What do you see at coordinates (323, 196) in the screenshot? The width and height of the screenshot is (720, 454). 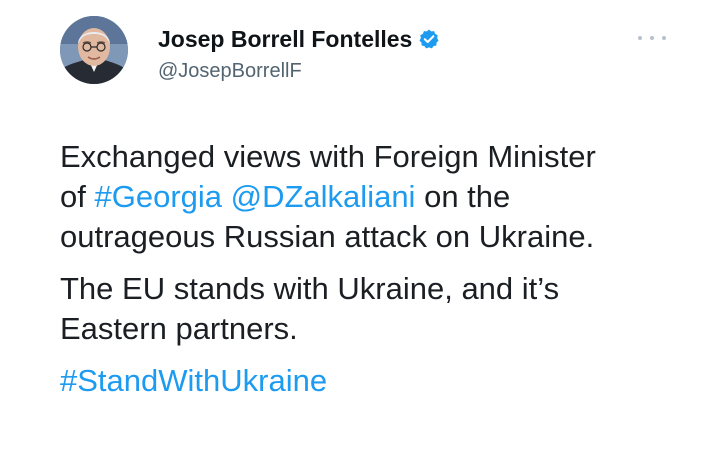 I see `mention-dzalkaliani-link: @DZalkaliani` at bounding box center [323, 196].